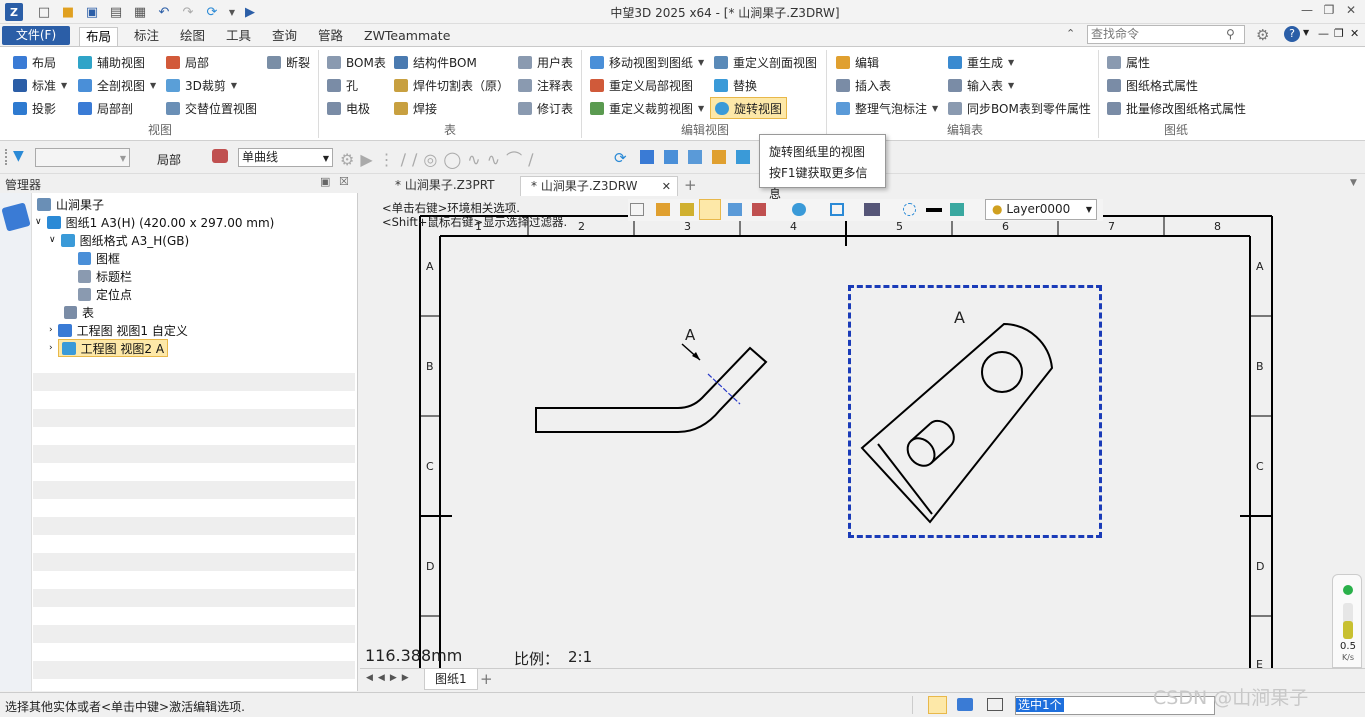 The image size is (1365, 717). What do you see at coordinates (99, 36) in the screenshot?
I see `tab-layout: 布局` at bounding box center [99, 36].